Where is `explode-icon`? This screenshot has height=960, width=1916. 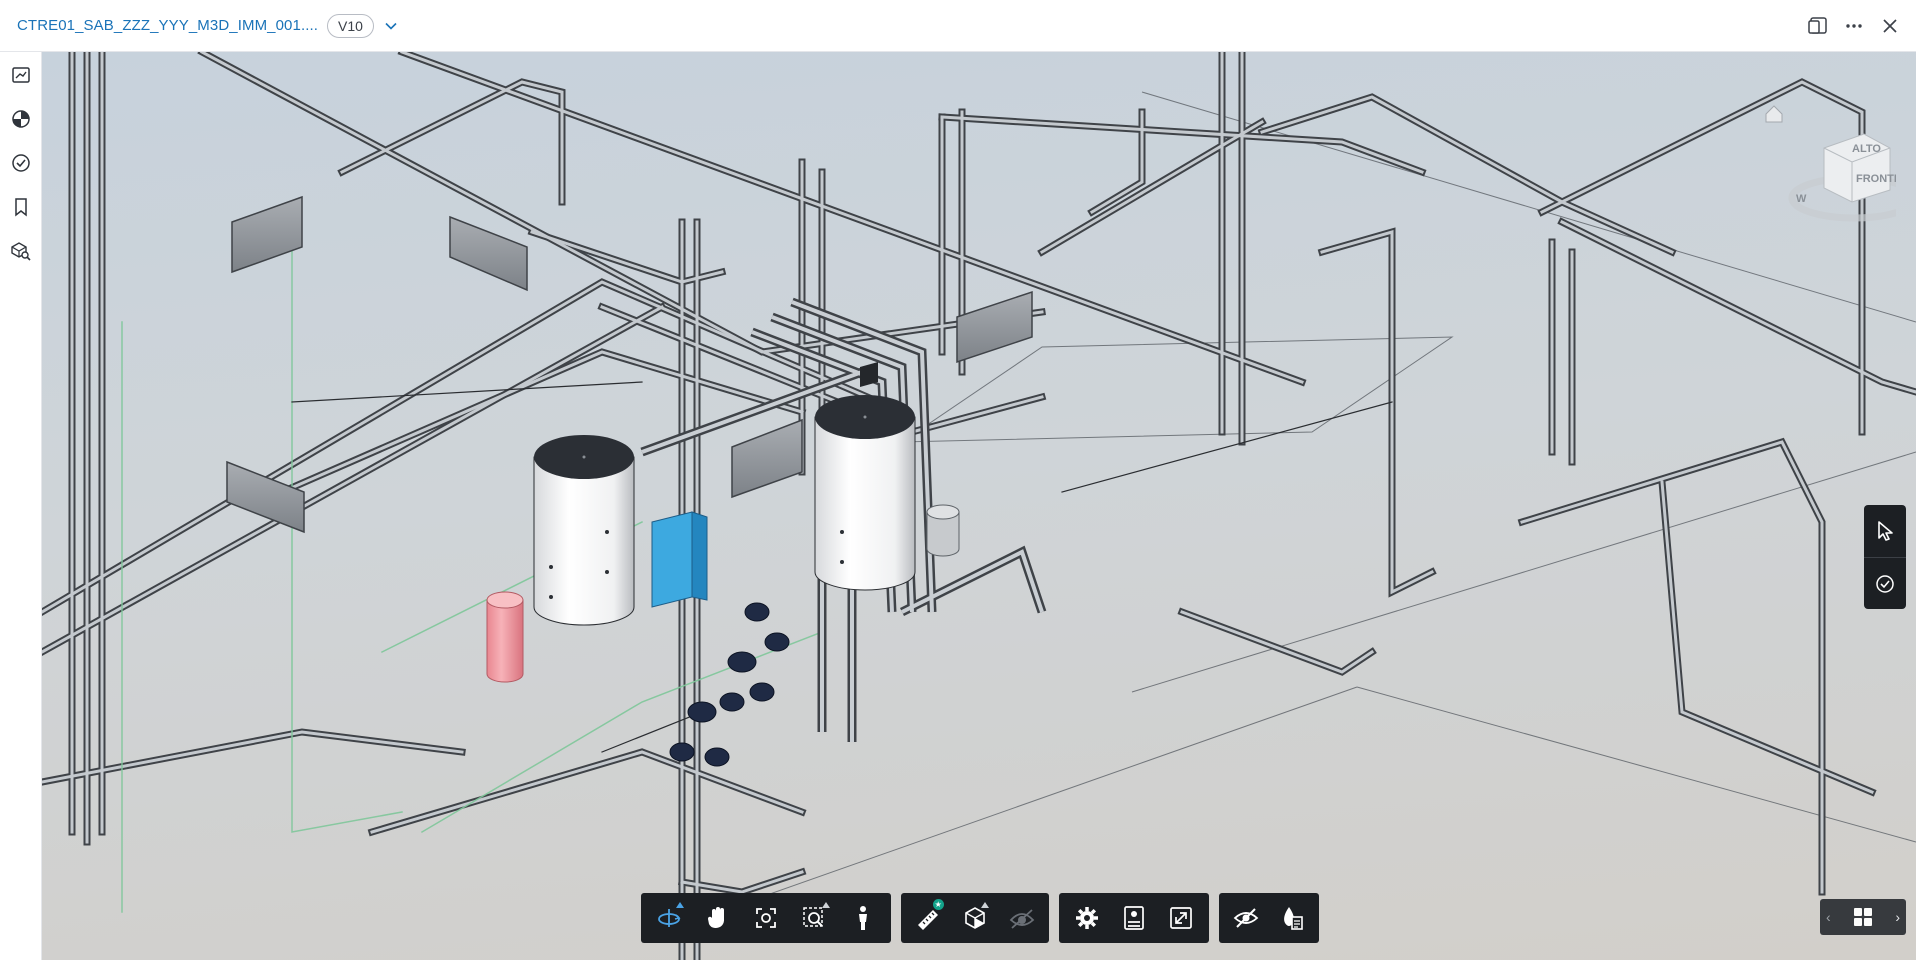 explode-icon is located at coordinates (1021, 918).